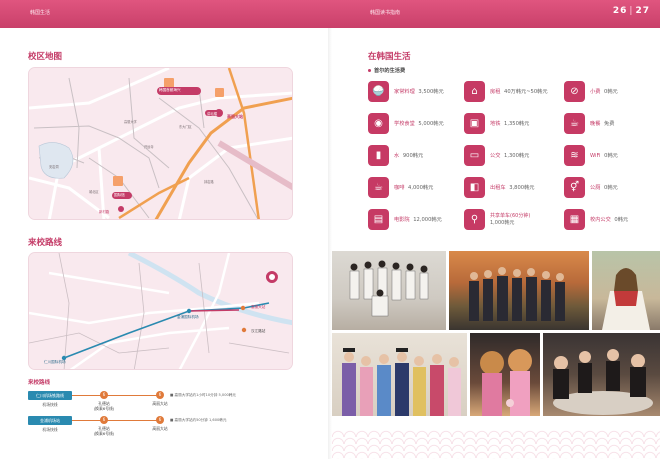 Image resolution: width=660 pixels, height=459 pixels. I want to click on cost-text: 小费 0韩元, so click(604, 91).